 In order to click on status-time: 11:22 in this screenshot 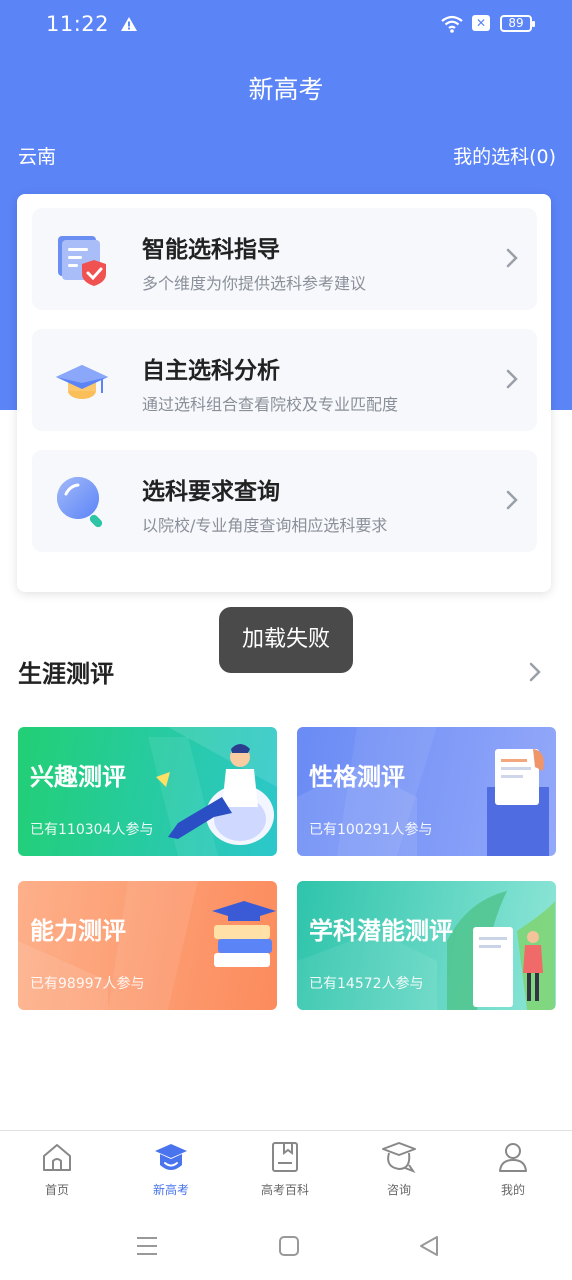, I will do `click(78, 24)`.